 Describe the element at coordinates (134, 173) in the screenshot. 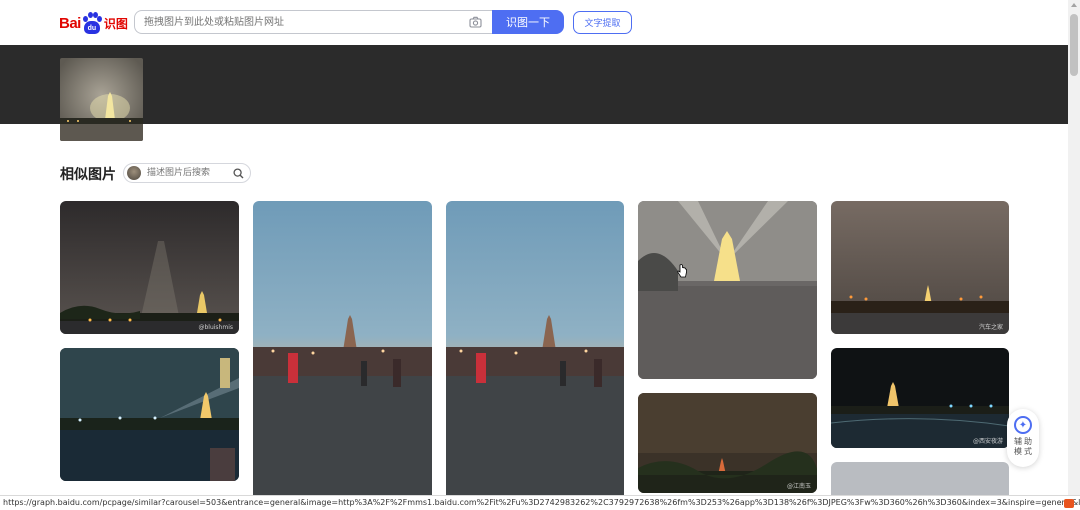

I see `query-mini-thumbnail` at that location.